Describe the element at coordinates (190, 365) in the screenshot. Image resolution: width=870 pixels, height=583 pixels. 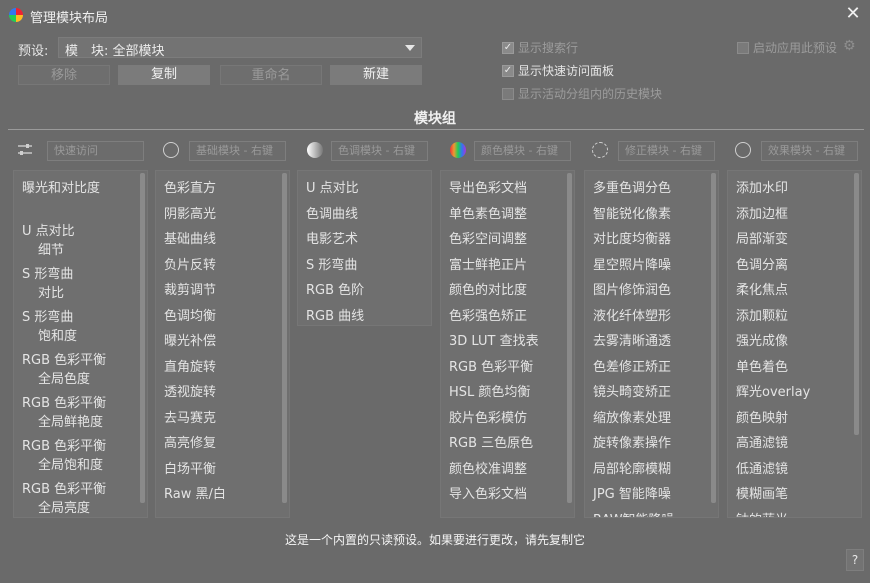
I see `list-item: 直角旋转` at that location.